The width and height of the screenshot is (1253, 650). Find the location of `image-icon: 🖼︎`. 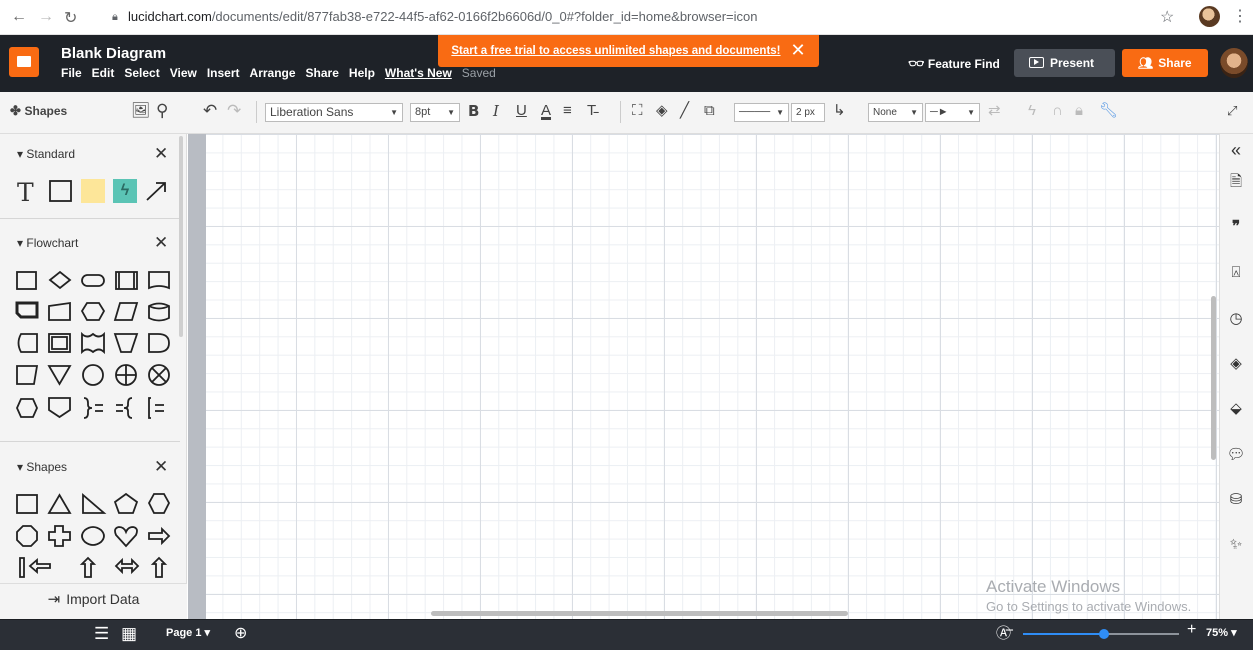

image-icon: 🖼︎ is located at coordinates (140, 111).